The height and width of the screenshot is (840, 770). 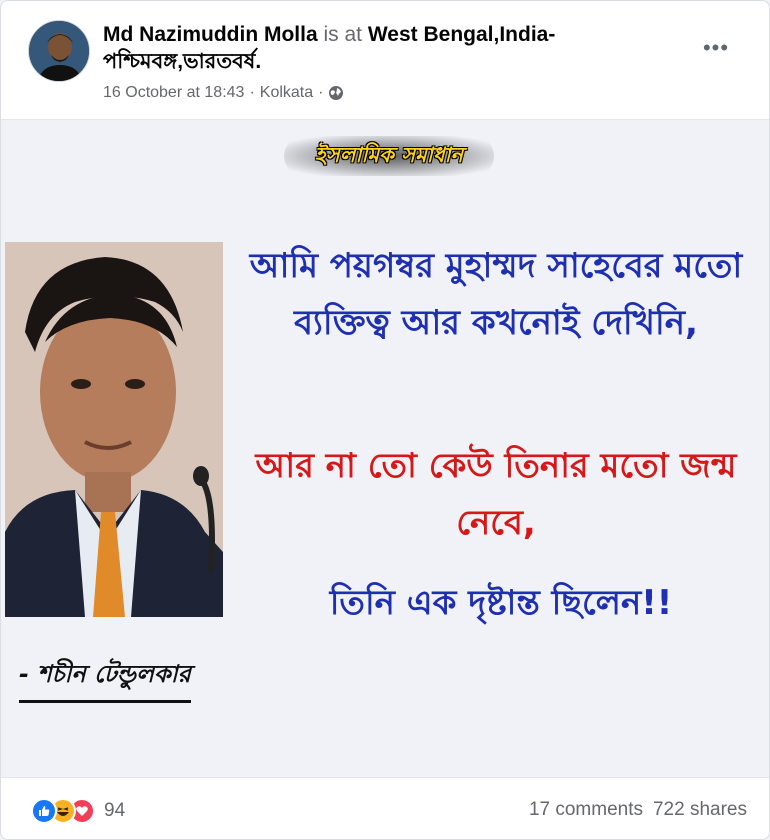 What do you see at coordinates (173, 93) in the screenshot?
I see `post-timestamp: 16 October at 18:43` at bounding box center [173, 93].